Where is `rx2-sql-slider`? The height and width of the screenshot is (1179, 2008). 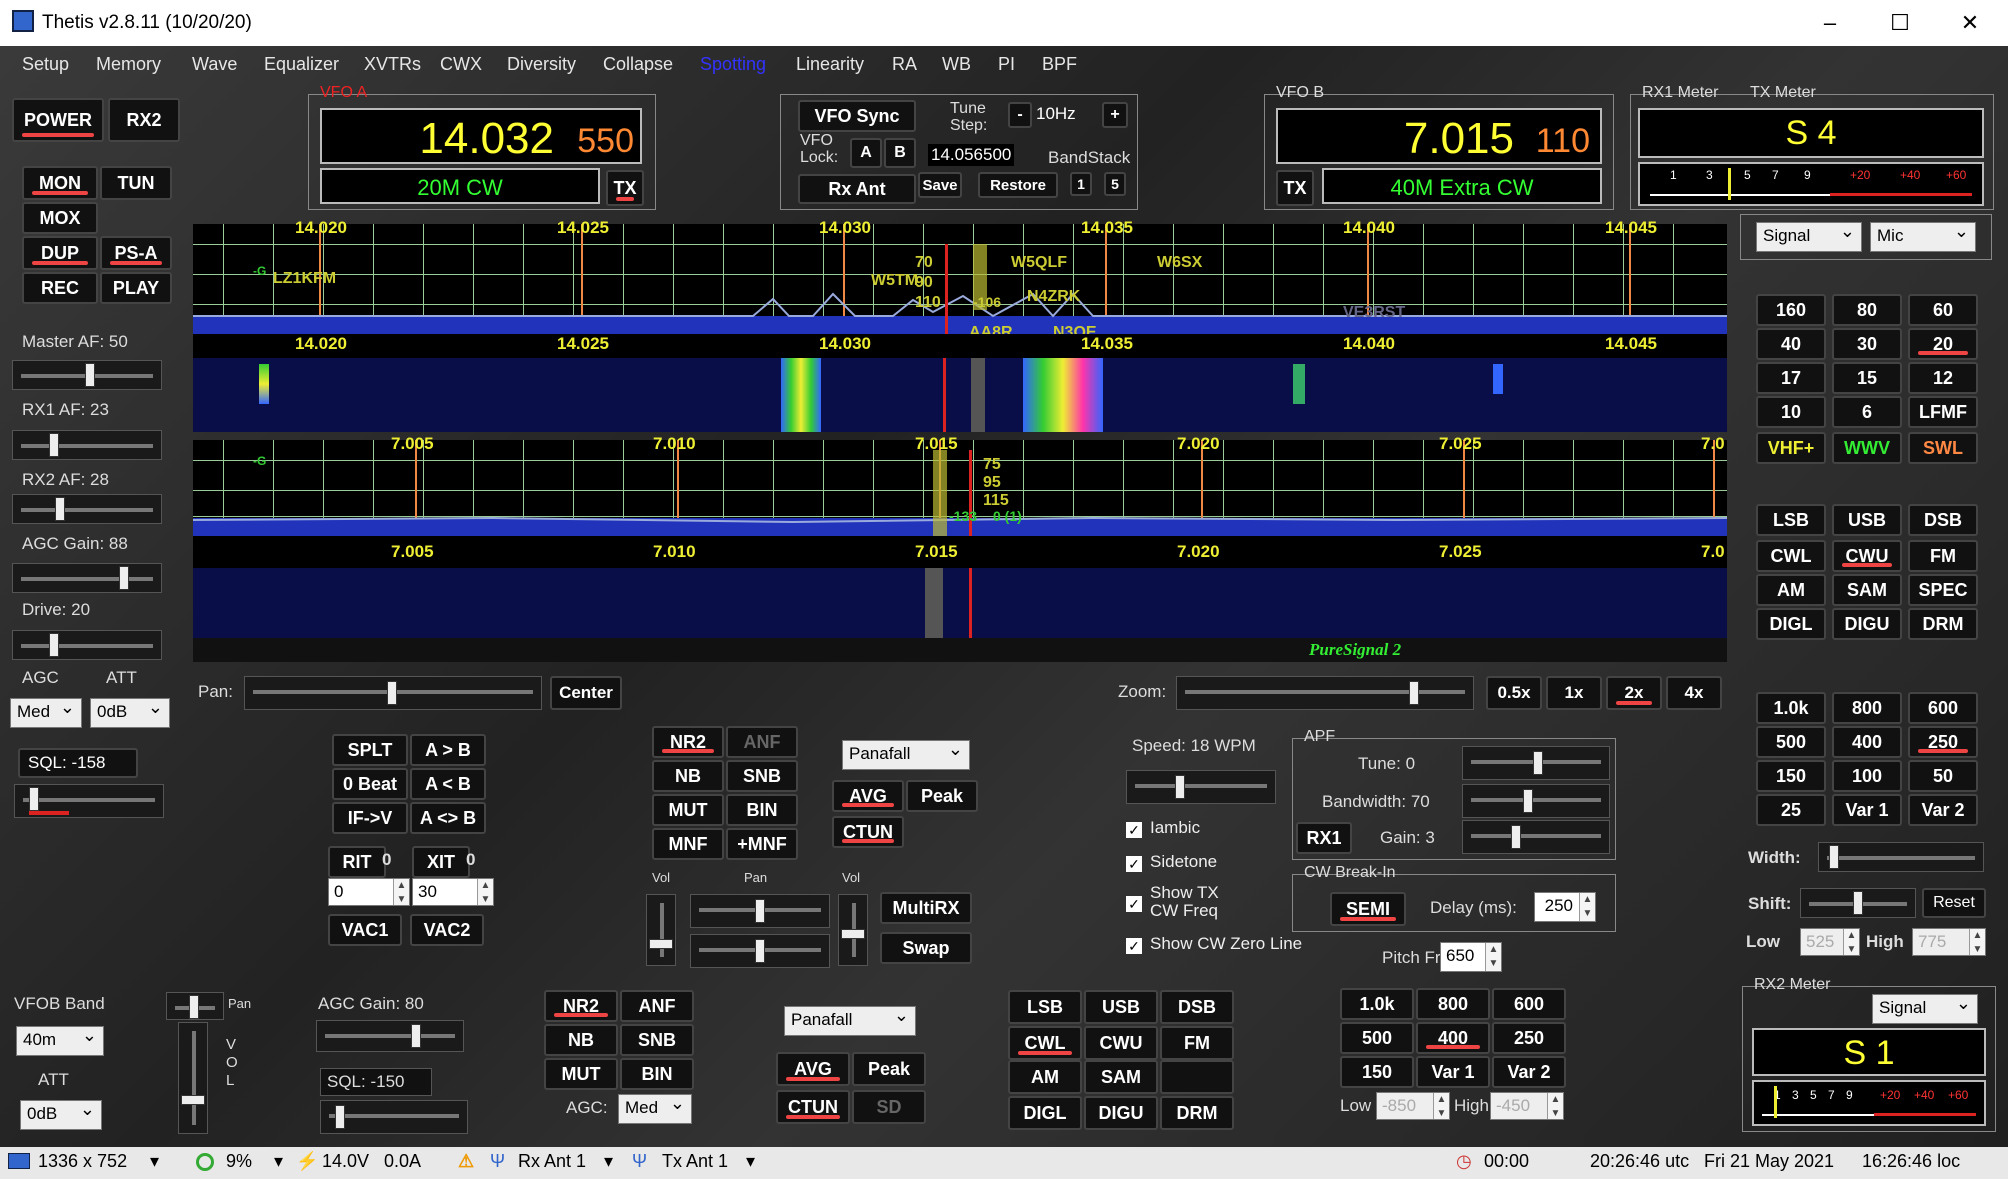
rx2-sql-slider is located at coordinates (394, 1117).